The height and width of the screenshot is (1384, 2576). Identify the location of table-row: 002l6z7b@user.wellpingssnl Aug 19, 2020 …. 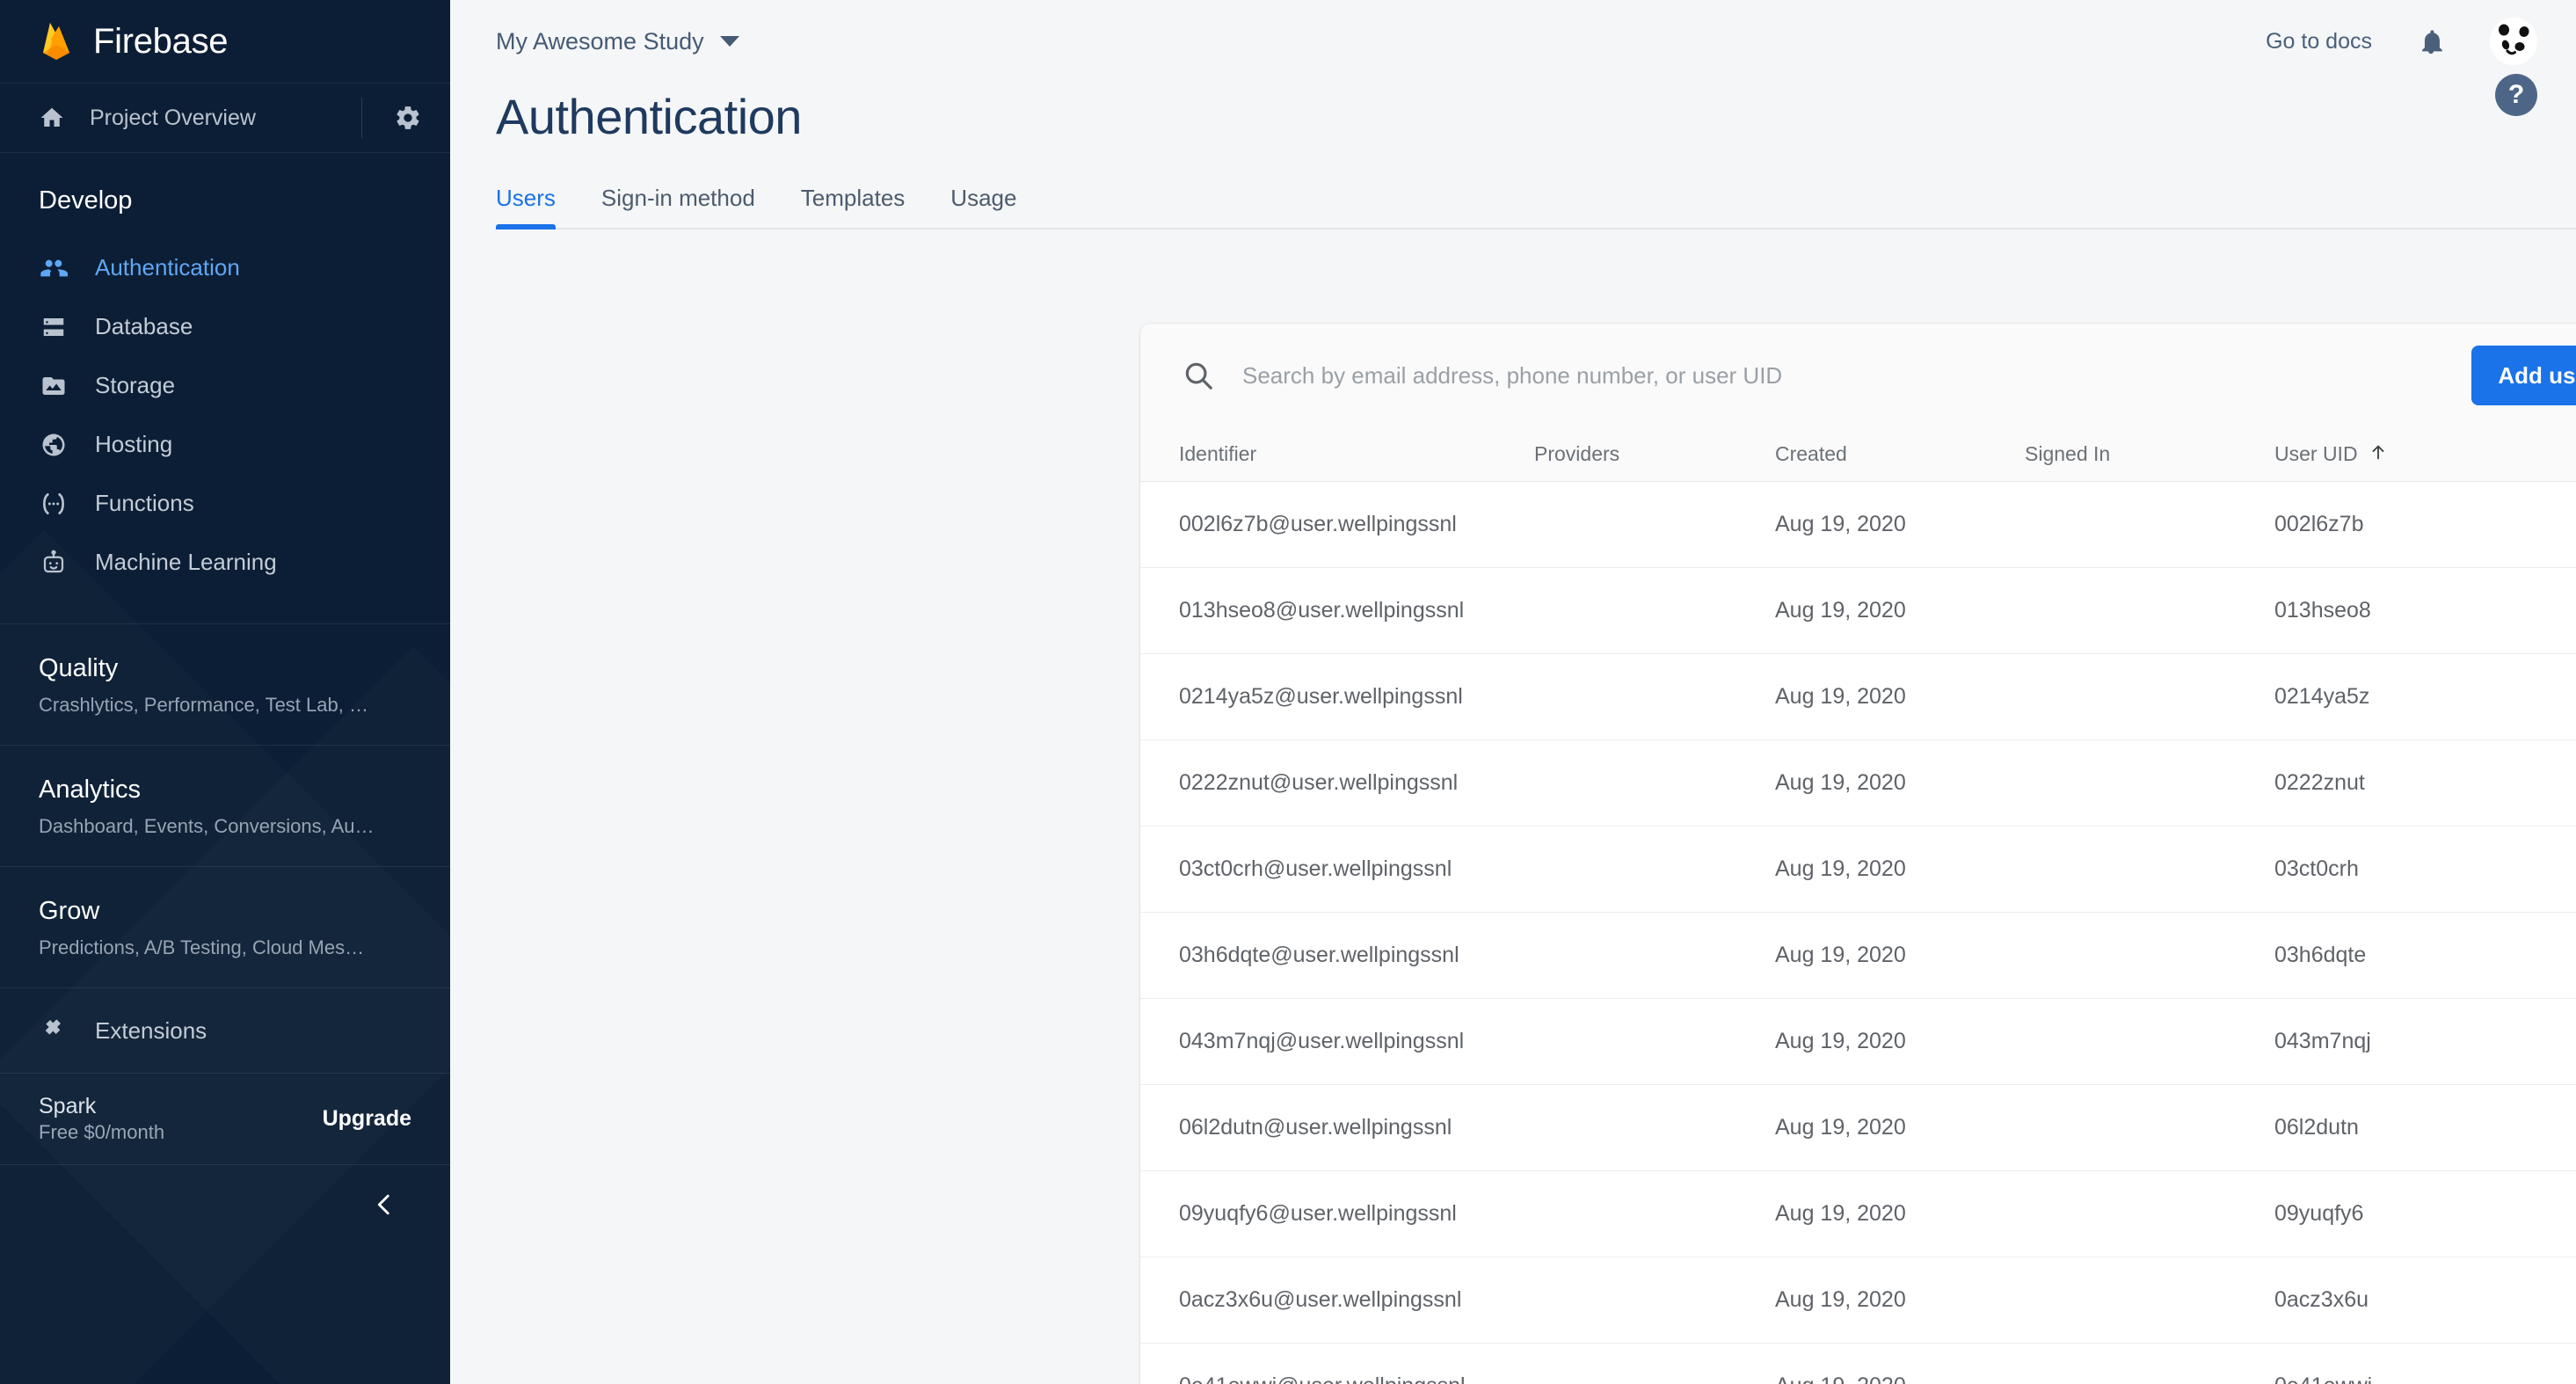
(1858, 525).